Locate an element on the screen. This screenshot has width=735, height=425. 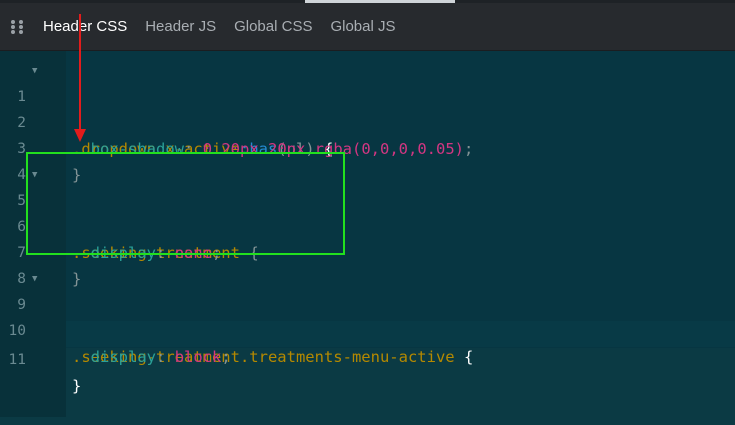
annotation-highlight-box is located at coordinates (185, 203).